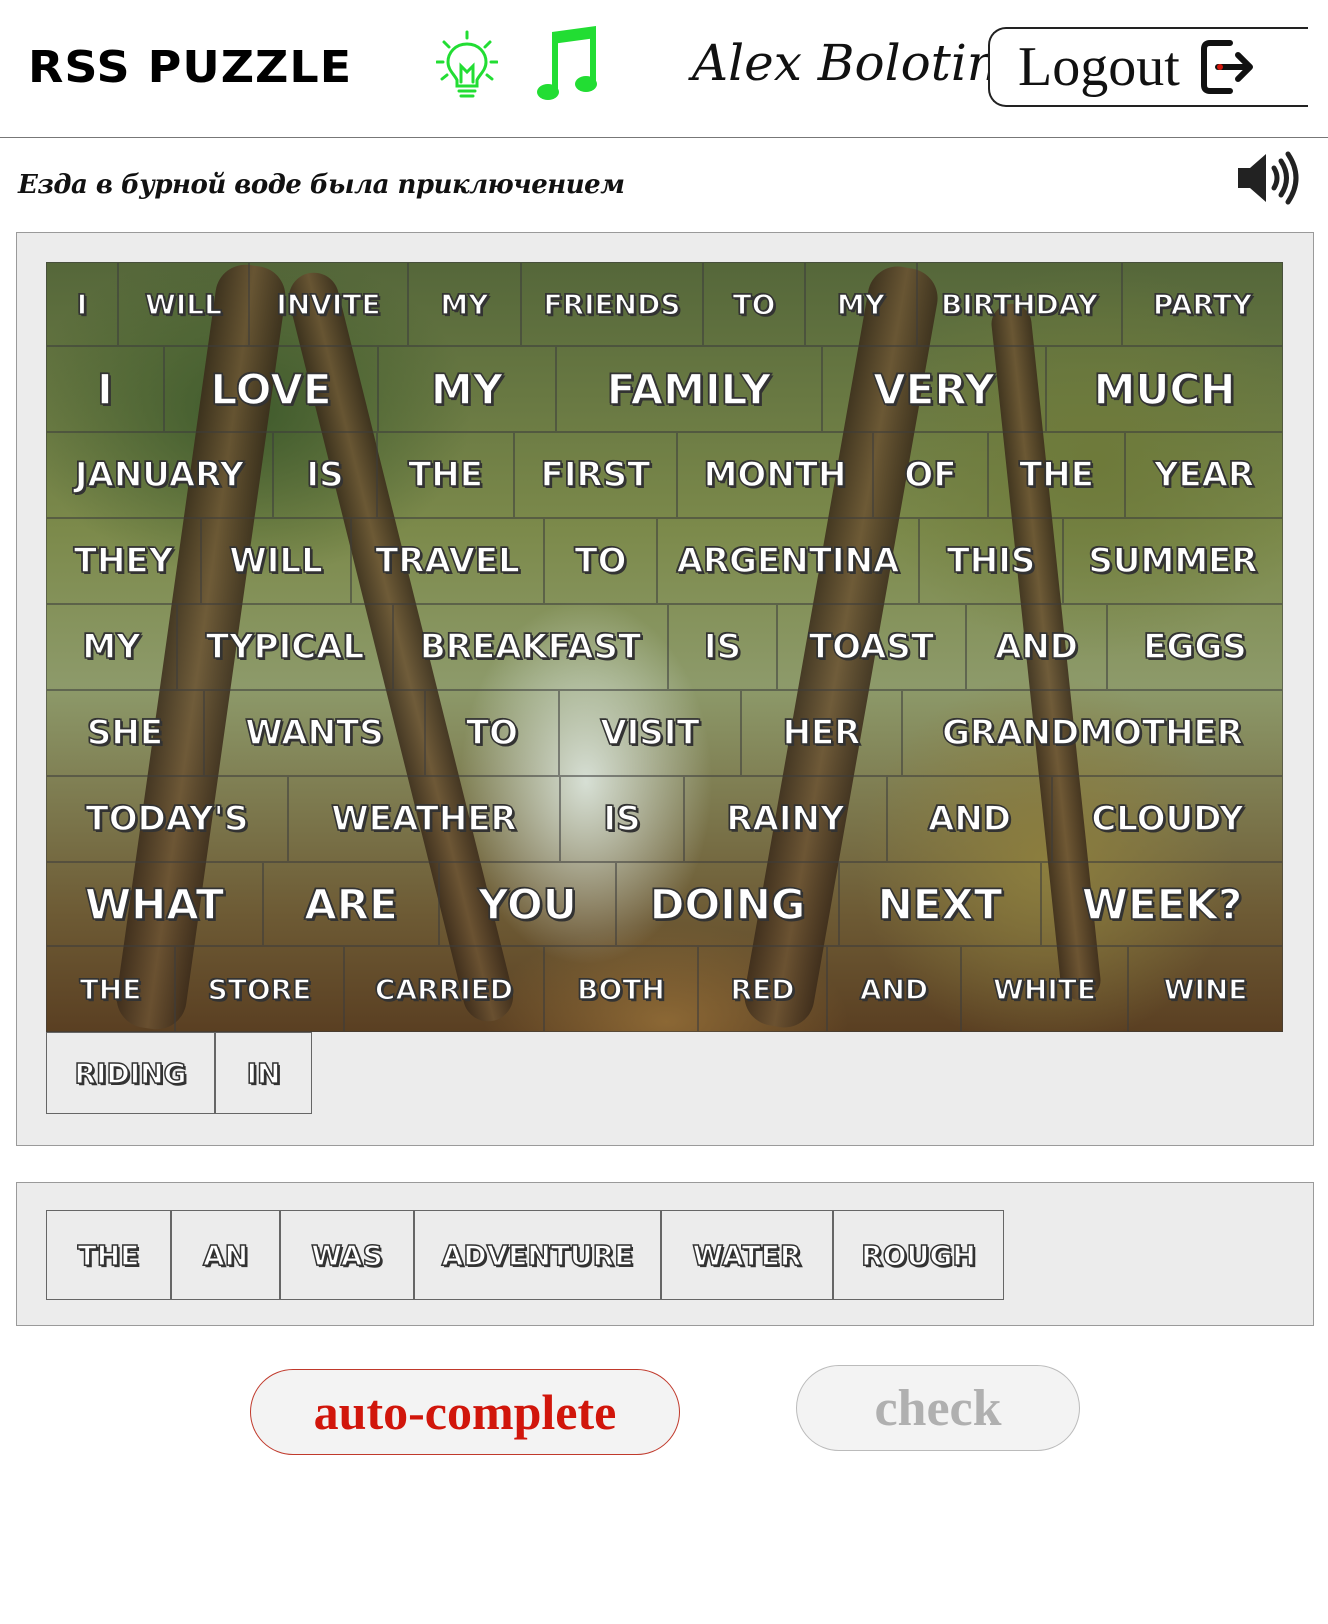 This screenshot has height=1624, width=1328. What do you see at coordinates (846, 63) in the screenshot?
I see `user-name: Alex Bolotin` at bounding box center [846, 63].